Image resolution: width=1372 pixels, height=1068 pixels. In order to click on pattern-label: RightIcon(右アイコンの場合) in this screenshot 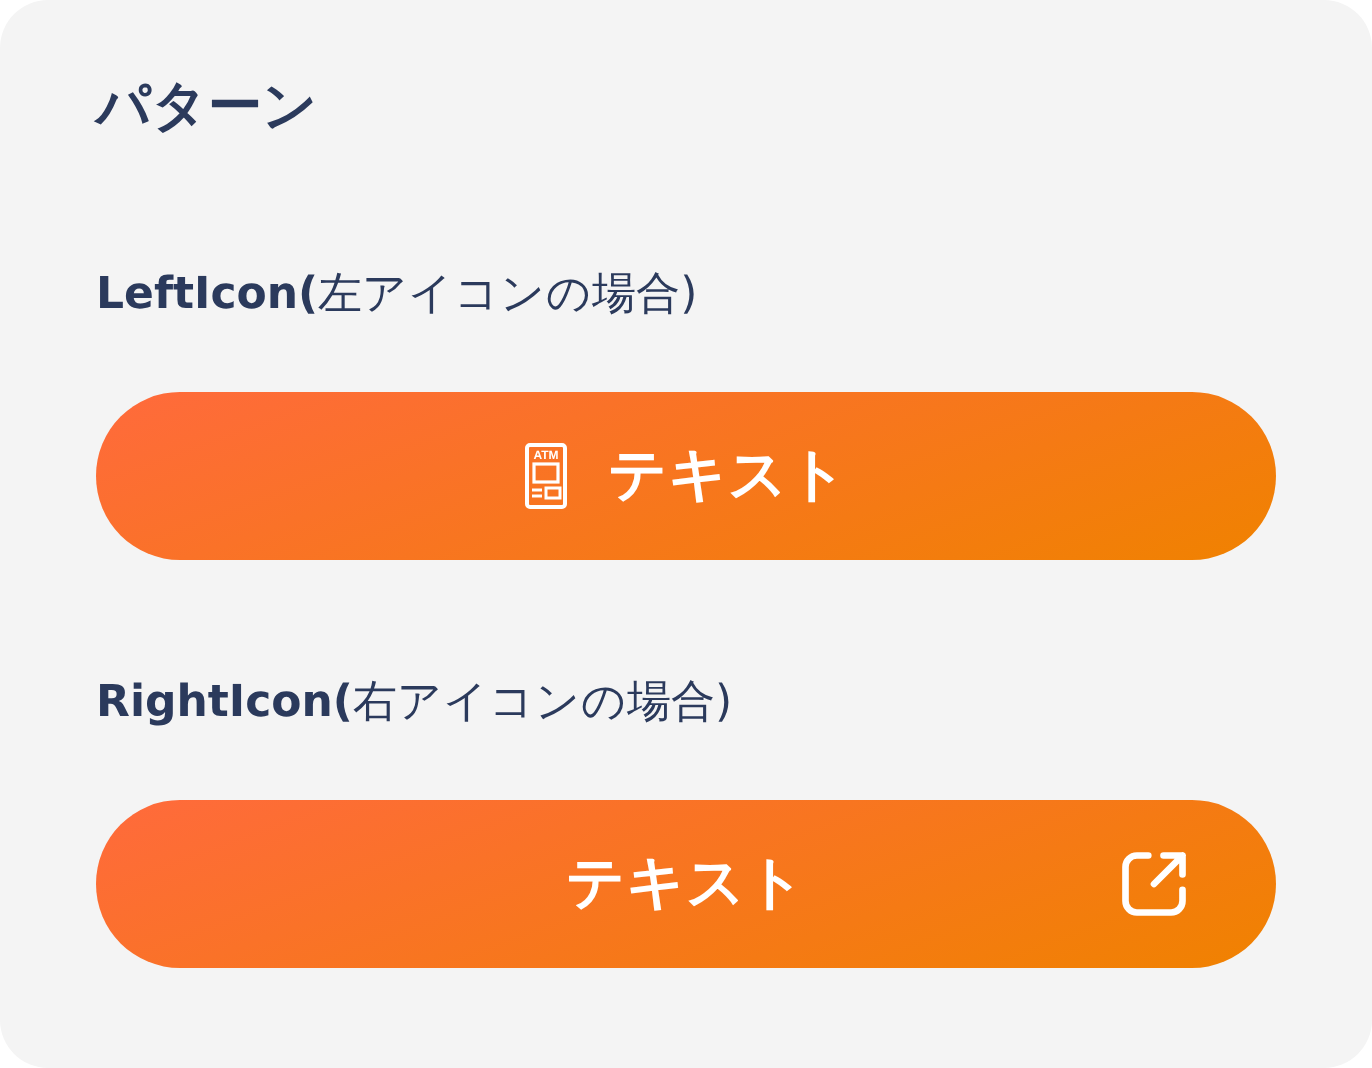, I will do `click(415, 704)`.